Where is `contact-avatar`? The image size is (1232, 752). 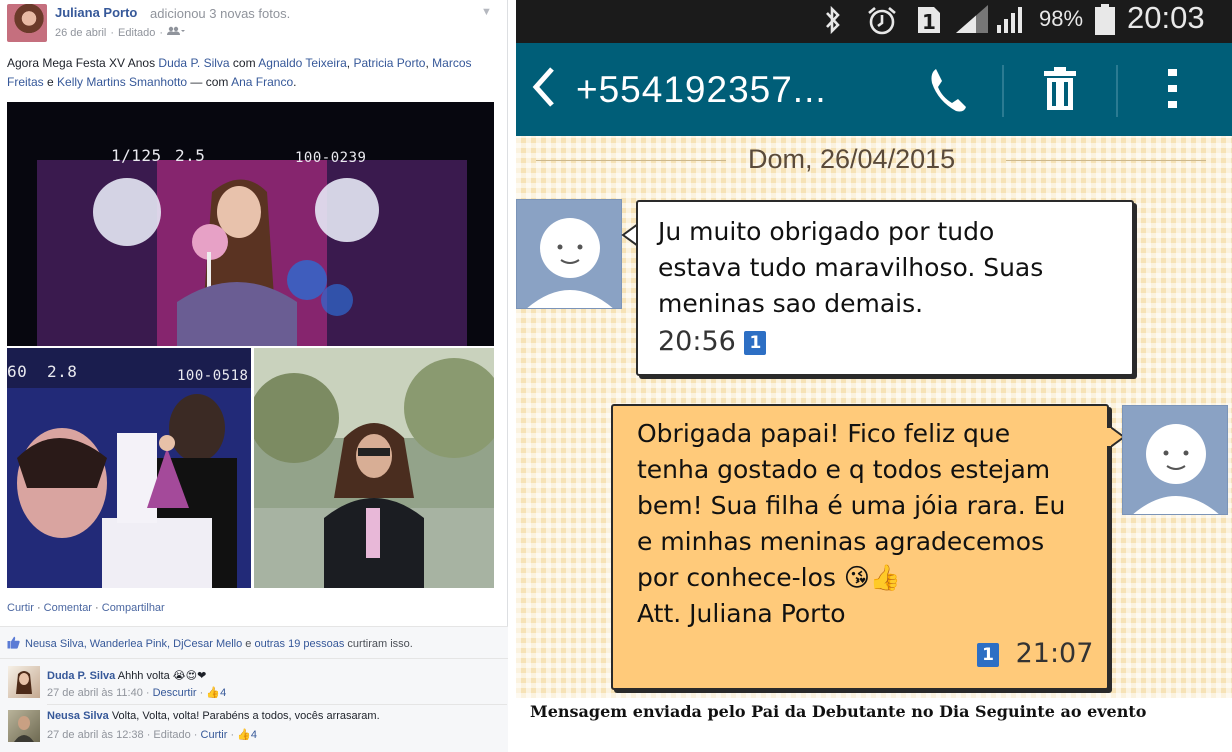 contact-avatar is located at coordinates (569, 254).